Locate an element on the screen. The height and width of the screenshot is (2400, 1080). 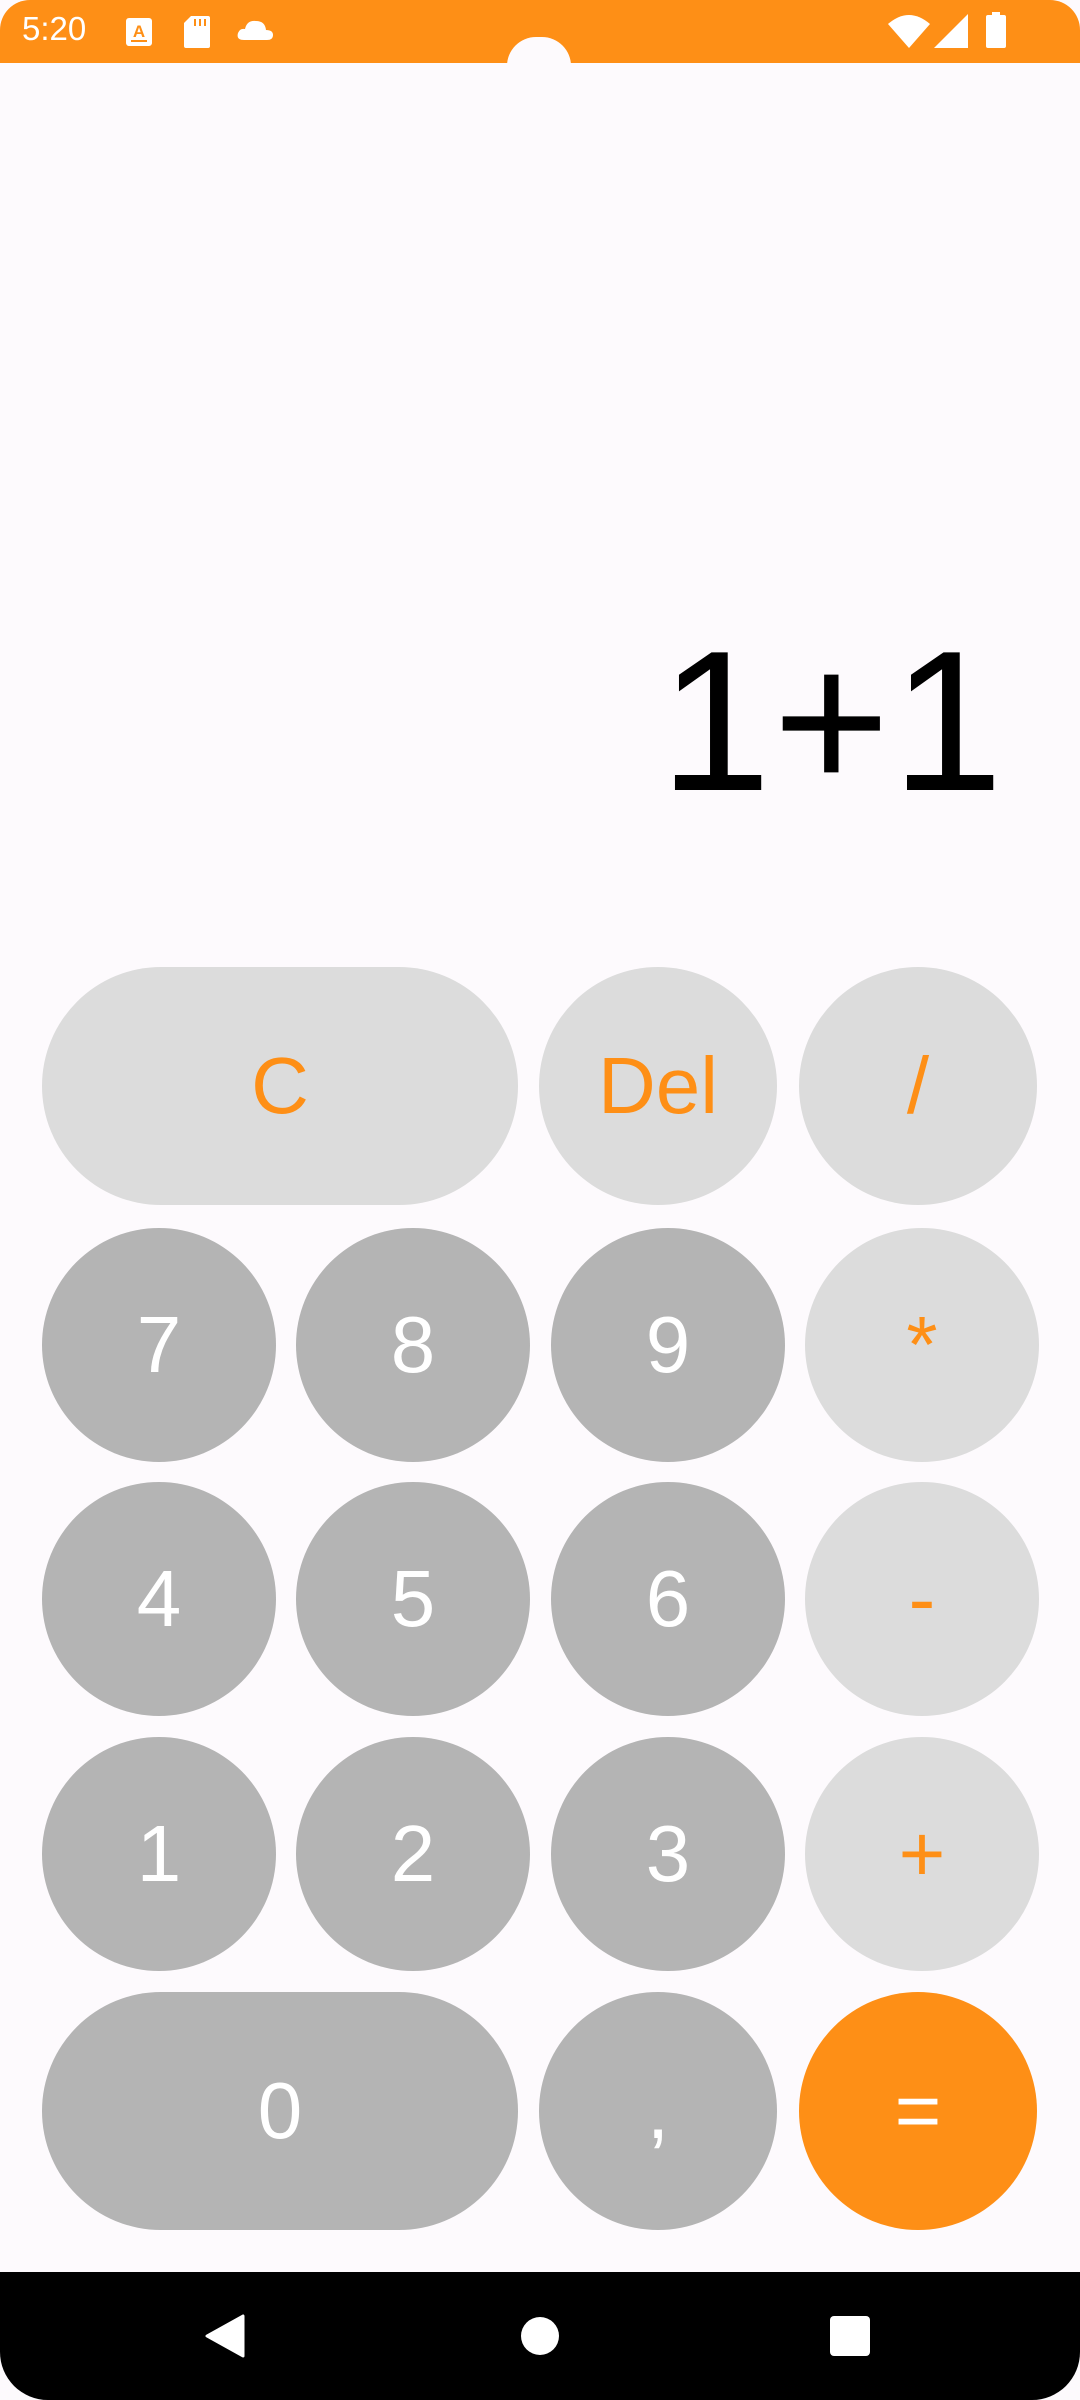
digit-6-button: 6 is located at coordinates (668, 1599).